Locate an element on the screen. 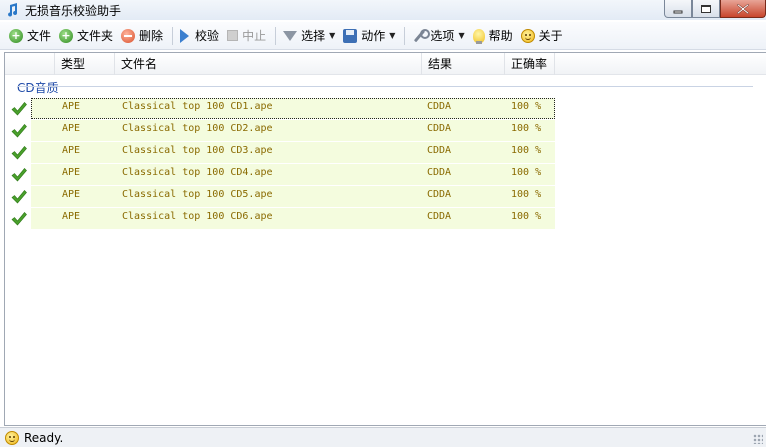  stop-icon is located at coordinates (233, 35).